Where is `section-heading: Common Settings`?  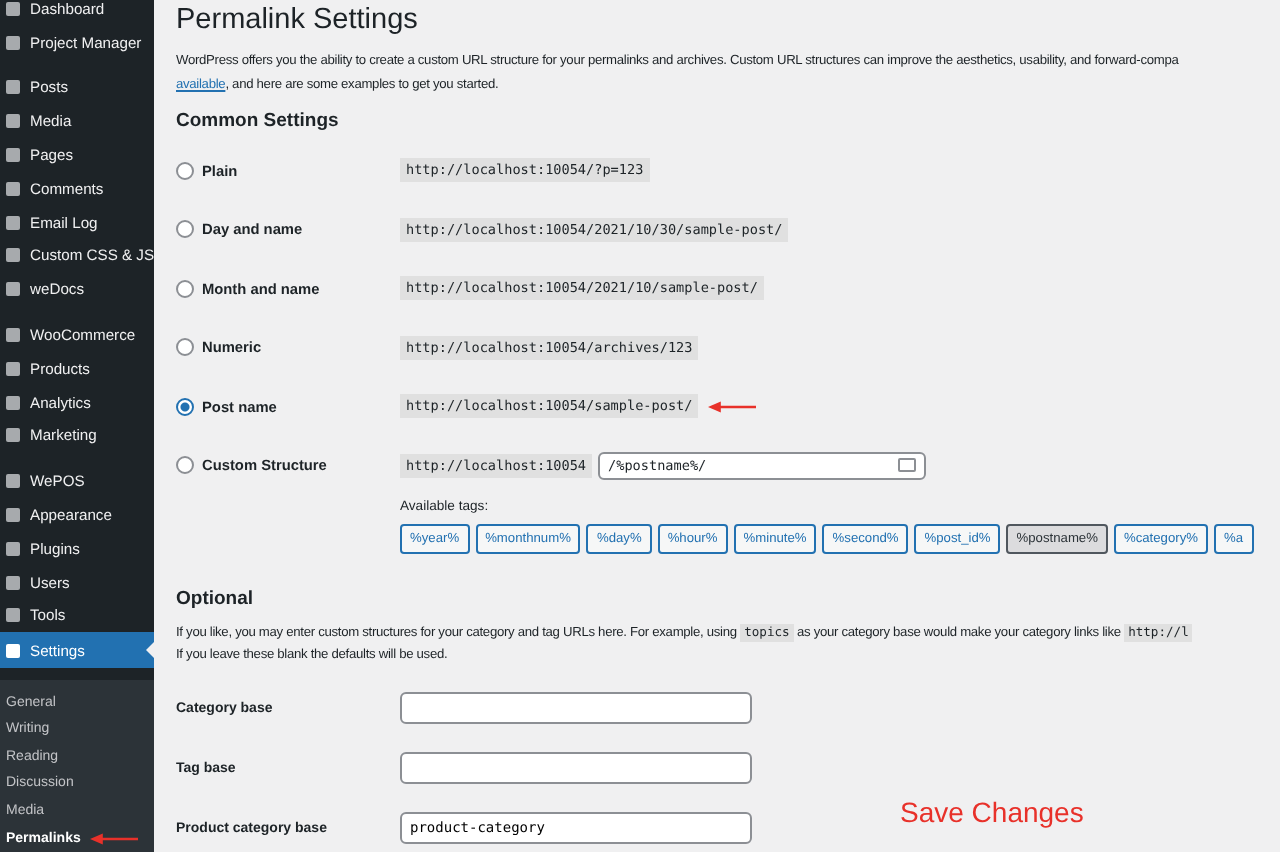 section-heading: Common Settings is located at coordinates (257, 120).